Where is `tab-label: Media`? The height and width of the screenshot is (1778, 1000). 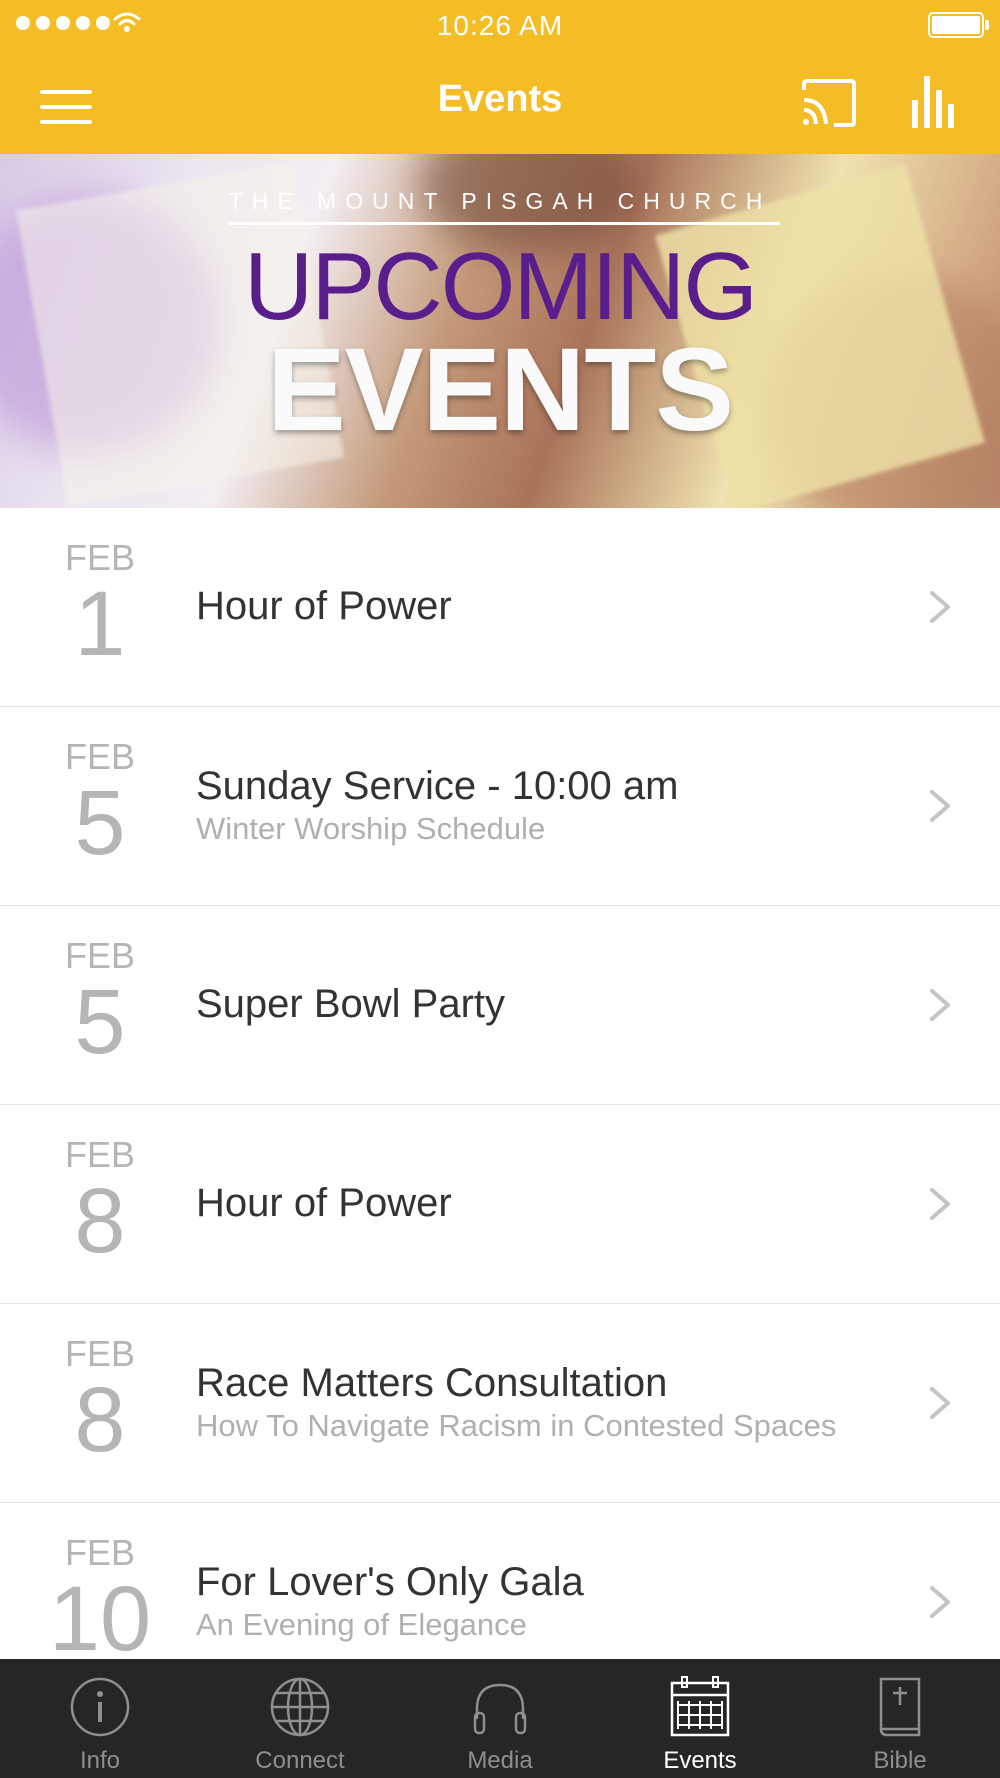 tab-label: Media is located at coordinates (500, 1760).